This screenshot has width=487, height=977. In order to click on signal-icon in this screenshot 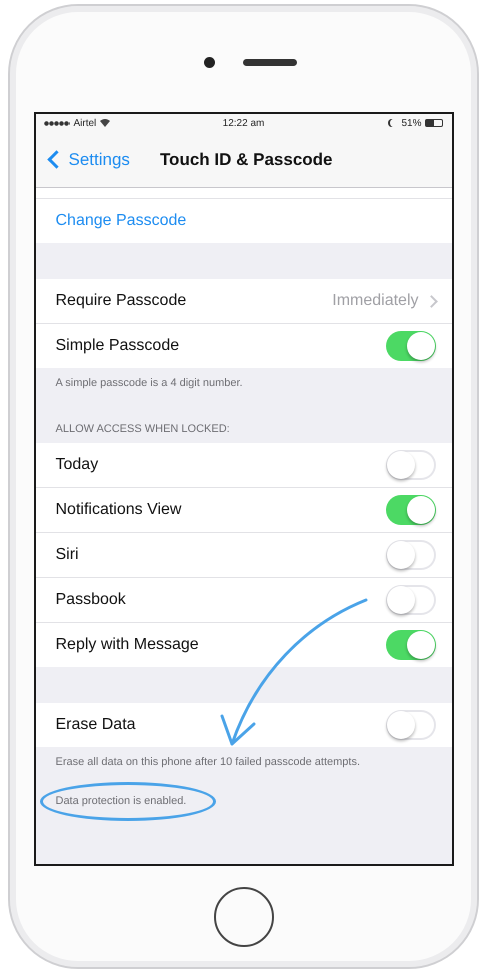, I will do `click(57, 123)`.